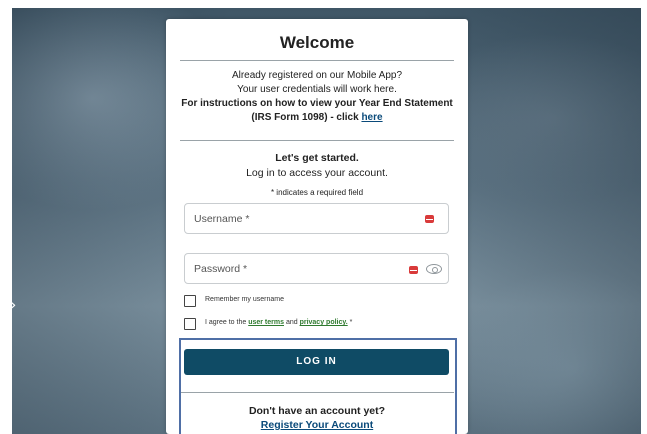 Image resolution: width=647 pixels, height=434 pixels. Describe the element at coordinates (371, 117) in the screenshot. I see `here-link: here` at that location.